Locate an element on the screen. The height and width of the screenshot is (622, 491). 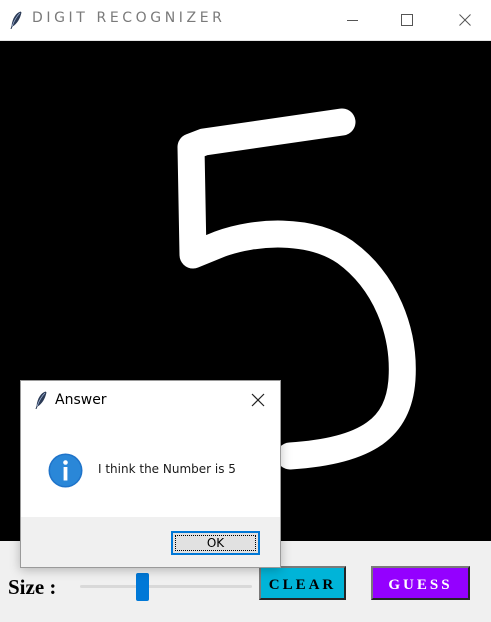
window-title: DIGIT RECOGNIZER is located at coordinates (129, 18).